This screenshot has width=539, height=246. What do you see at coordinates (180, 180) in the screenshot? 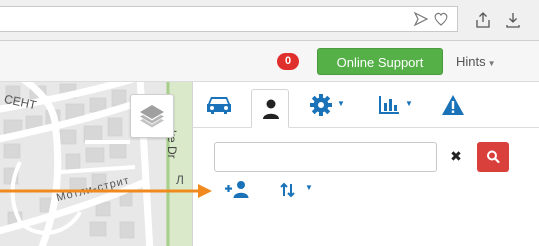
I see `street-label-l: Л` at bounding box center [180, 180].